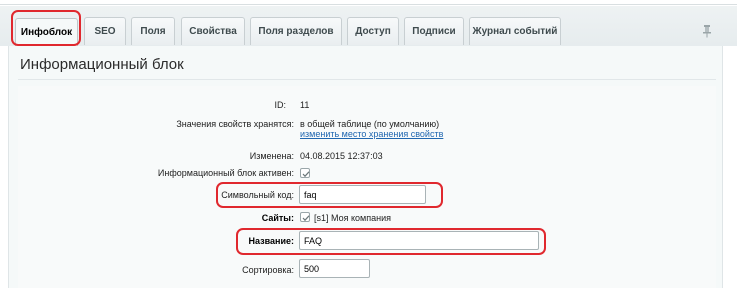  Describe the element at coordinates (105, 31) in the screenshot. I see `tab-seo: SEO` at that location.